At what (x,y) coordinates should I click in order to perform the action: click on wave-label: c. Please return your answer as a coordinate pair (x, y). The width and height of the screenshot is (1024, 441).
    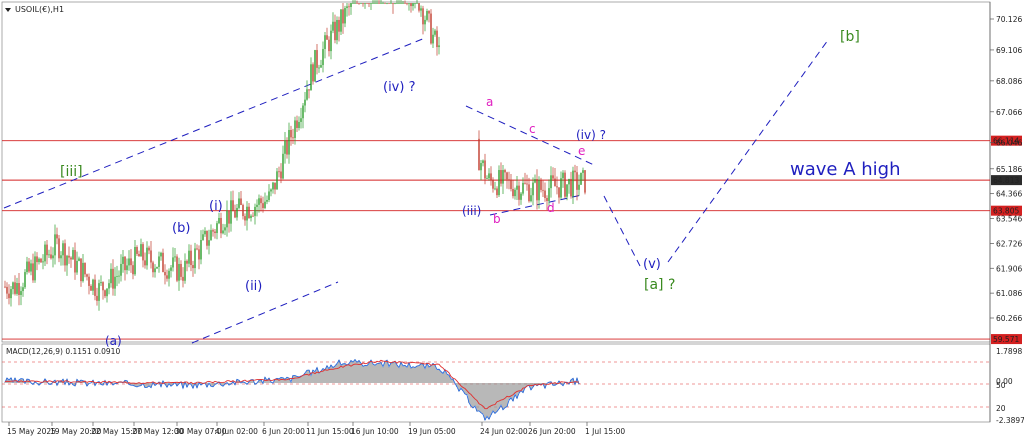
    Looking at the image, I should click on (532, 129).